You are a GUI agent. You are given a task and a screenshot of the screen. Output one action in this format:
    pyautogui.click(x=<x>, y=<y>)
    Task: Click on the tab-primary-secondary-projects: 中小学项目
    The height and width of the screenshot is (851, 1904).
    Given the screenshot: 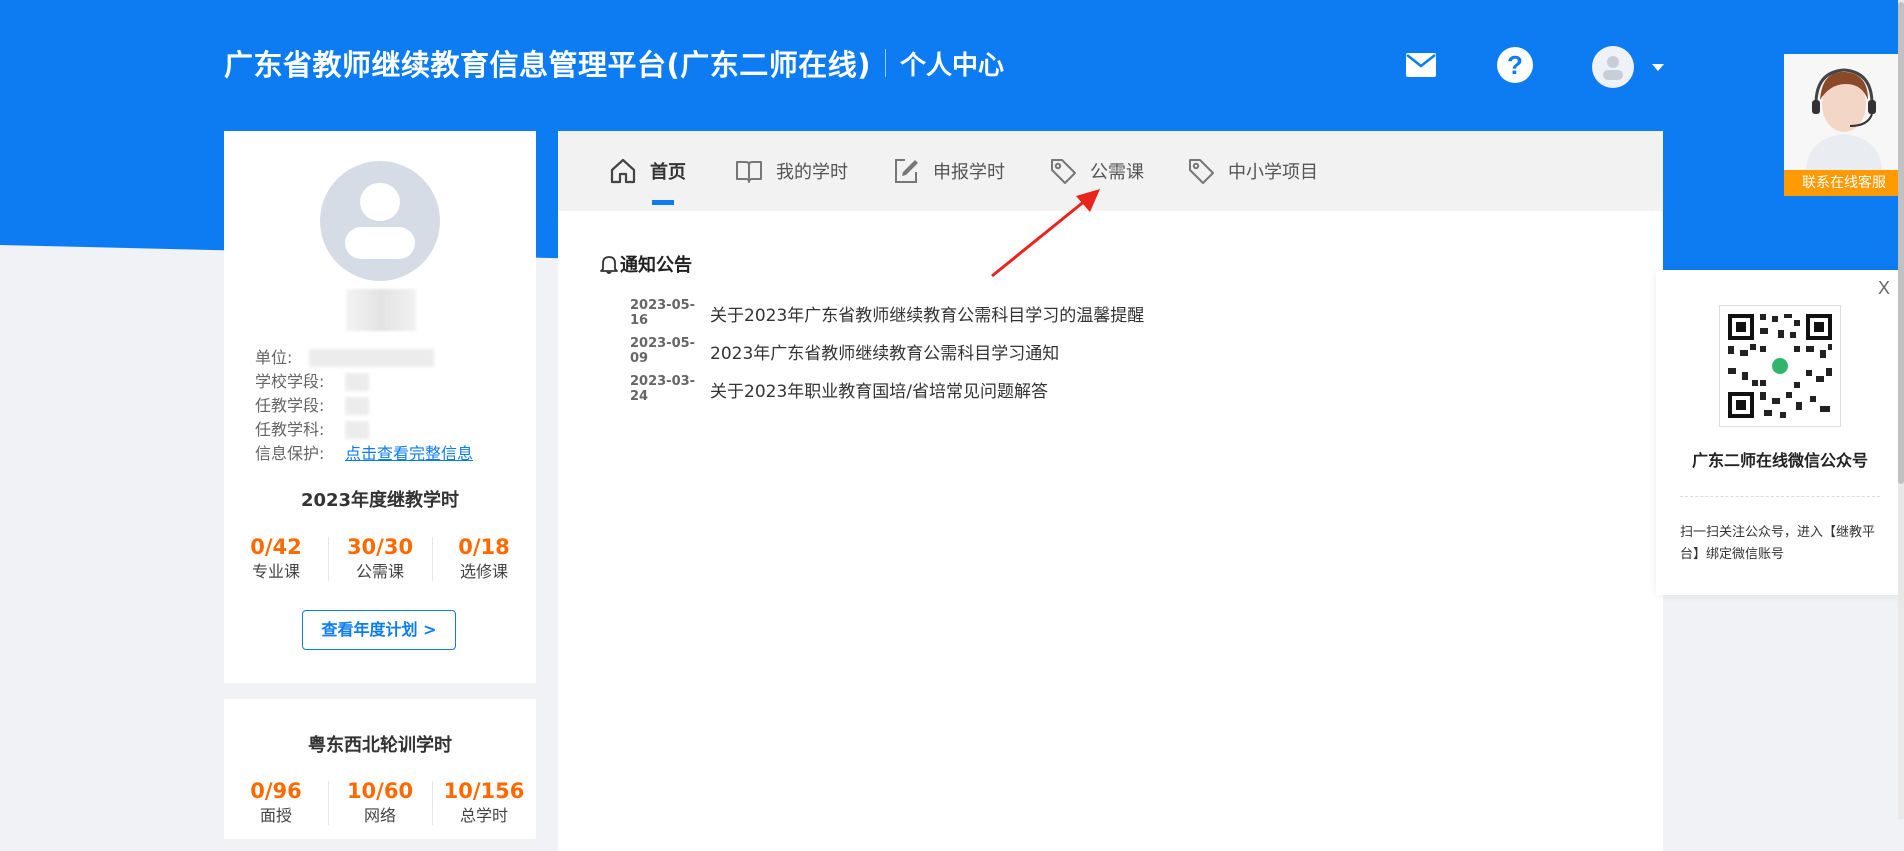 What is the action you would take?
    pyautogui.click(x=1252, y=171)
    